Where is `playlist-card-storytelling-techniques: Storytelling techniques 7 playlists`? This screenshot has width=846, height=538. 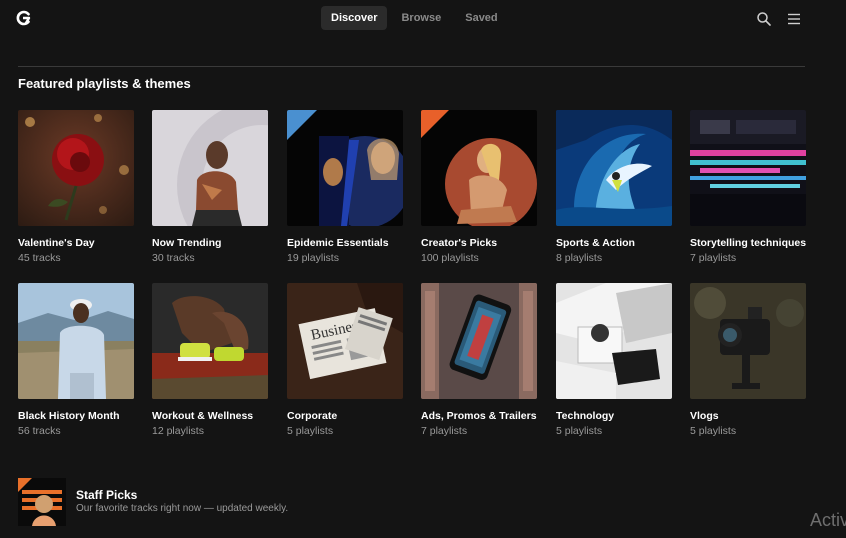 playlist-card-storytelling-techniques: Storytelling techniques 7 playlists is located at coordinates (748, 187).